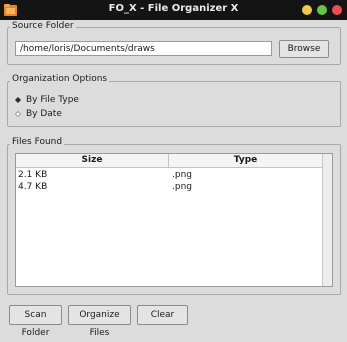  I want to click on minimize-icon, so click(307, 10).